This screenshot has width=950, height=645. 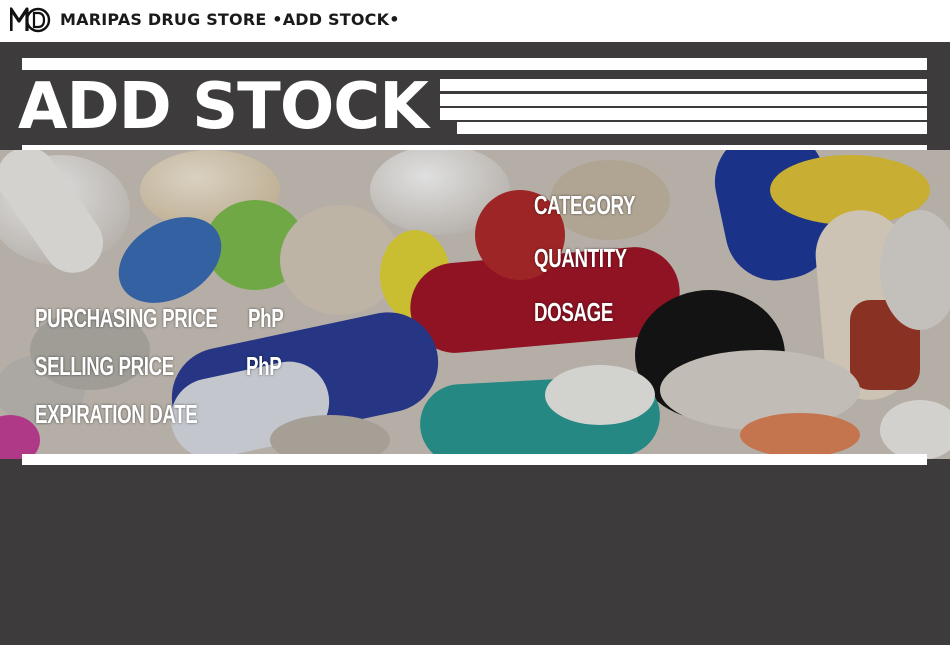 What do you see at coordinates (264, 366) in the screenshot?
I see `selling-price-currency: PhP` at bounding box center [264, 366].